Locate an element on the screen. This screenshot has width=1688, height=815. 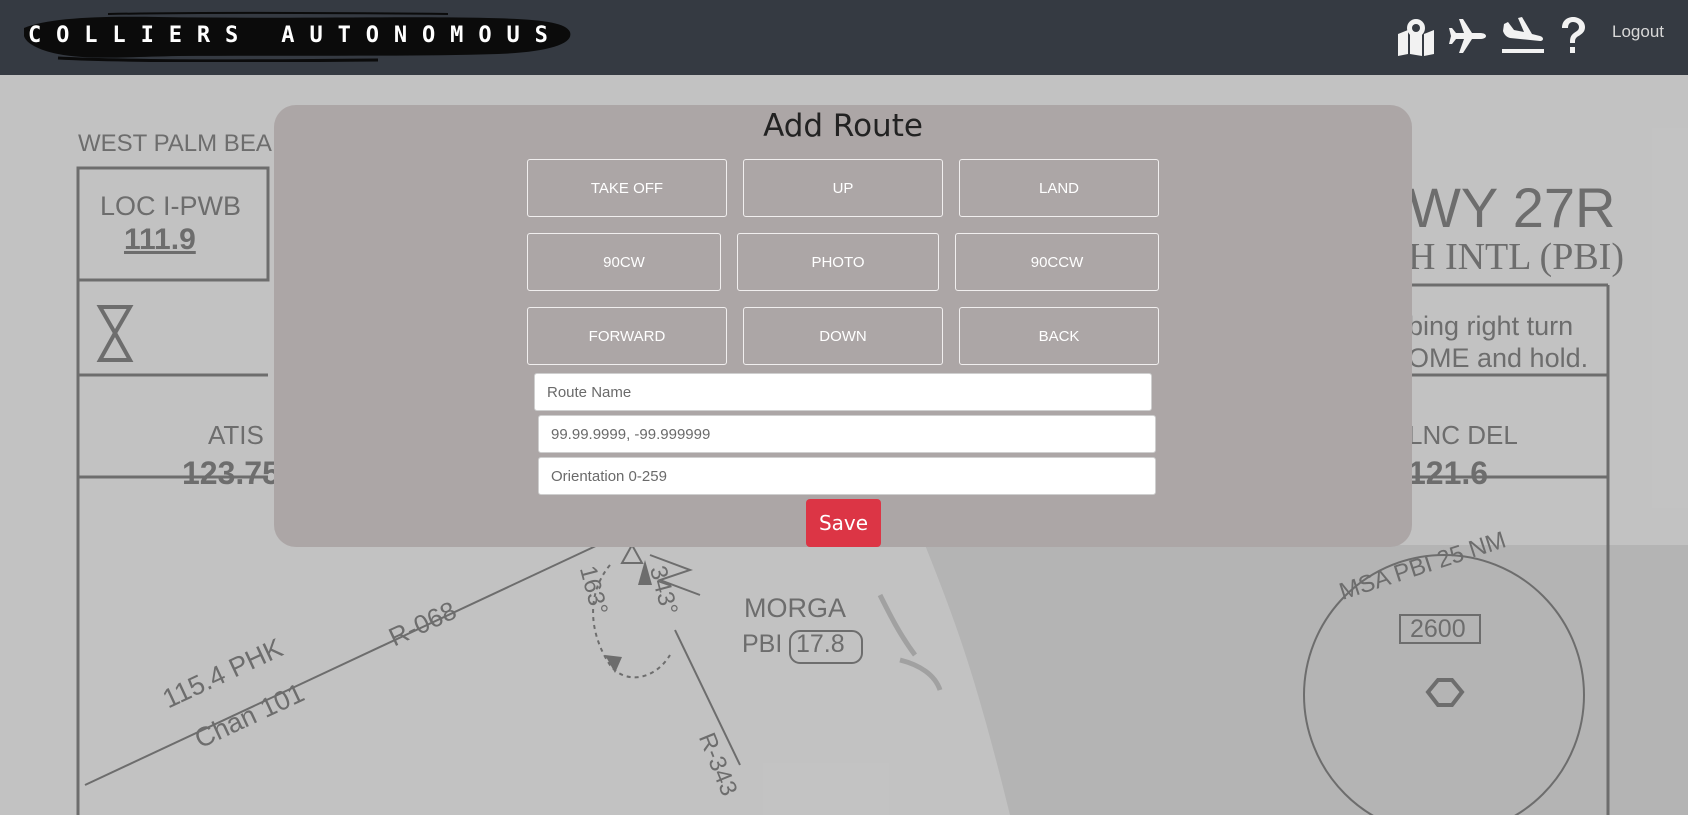
logout-link: Logout is located at coordinates (1638, 32).